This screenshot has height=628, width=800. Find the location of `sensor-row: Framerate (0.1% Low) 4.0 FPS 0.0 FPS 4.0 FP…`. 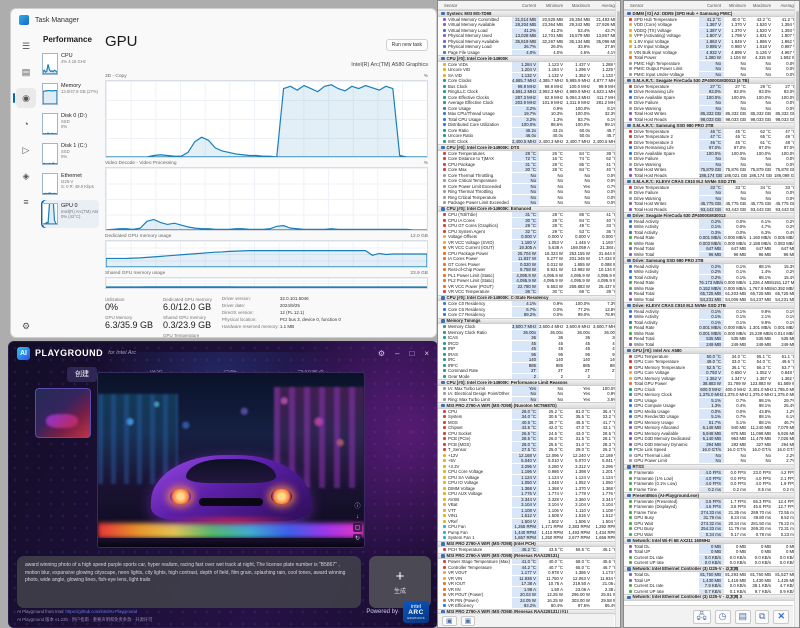

sensor-row: Framerate (0.1% Low) 4.0 FPS 0.0 FPS 4.0 FP… is located at coordinates (711, 484).